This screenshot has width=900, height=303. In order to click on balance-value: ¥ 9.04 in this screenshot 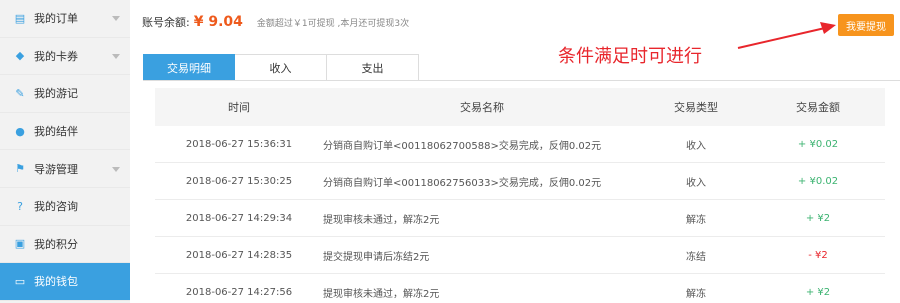, I will do `click(218, 22)`.